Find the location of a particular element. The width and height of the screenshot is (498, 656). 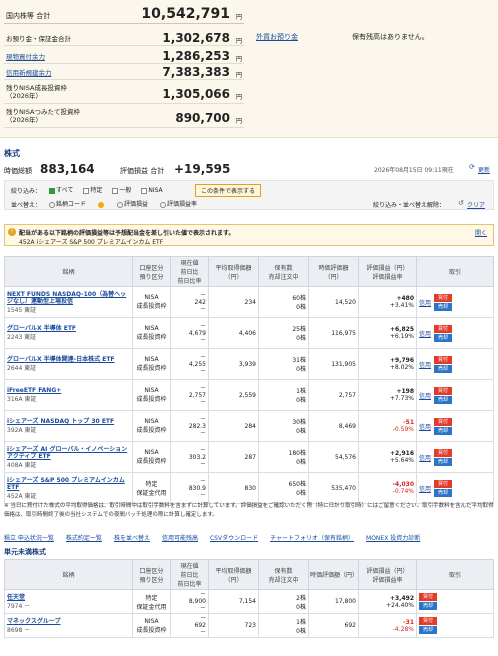

footer-link: 株式約定一覧 is located at coordinates (84, 538).